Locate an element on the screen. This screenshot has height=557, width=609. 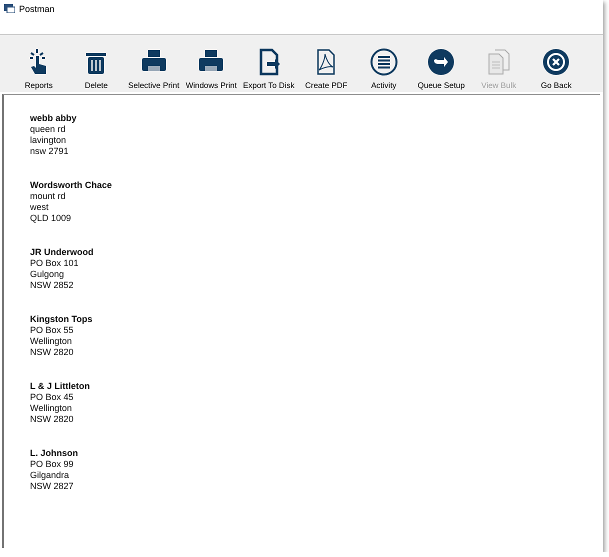
address-line: PO Box 55 is located at coordinates (52, 330).